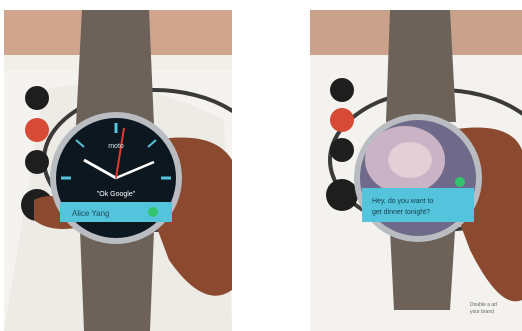 This screenshot has width=522, height=331. I want to click on notification-name: Alice Yang, so click(91, 213).